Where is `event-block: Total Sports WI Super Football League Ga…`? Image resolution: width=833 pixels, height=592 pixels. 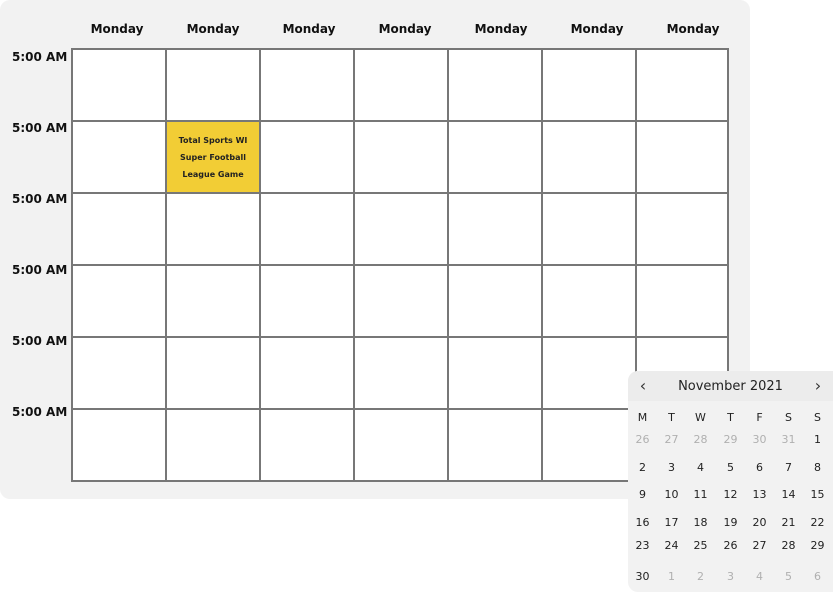 event-block: Total Sports WI Super Football League Ga… is located at coordinates (213, 157).